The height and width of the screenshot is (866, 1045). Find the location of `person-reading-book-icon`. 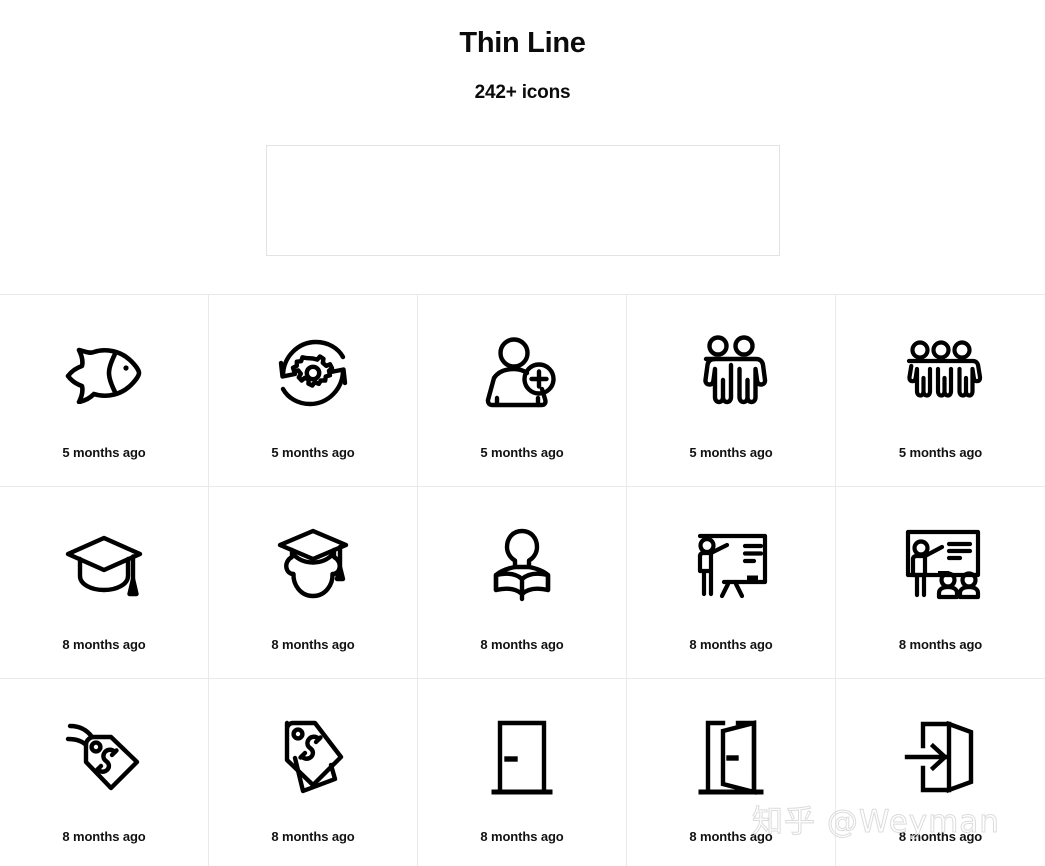

person-reading-book-icon is located at coordinates (522, 565).